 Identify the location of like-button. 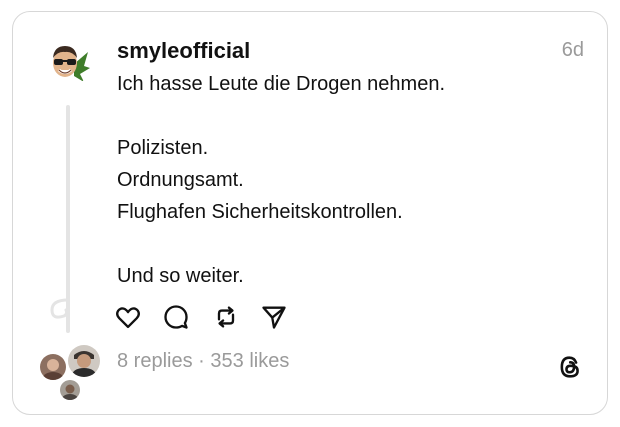
(128, 317).